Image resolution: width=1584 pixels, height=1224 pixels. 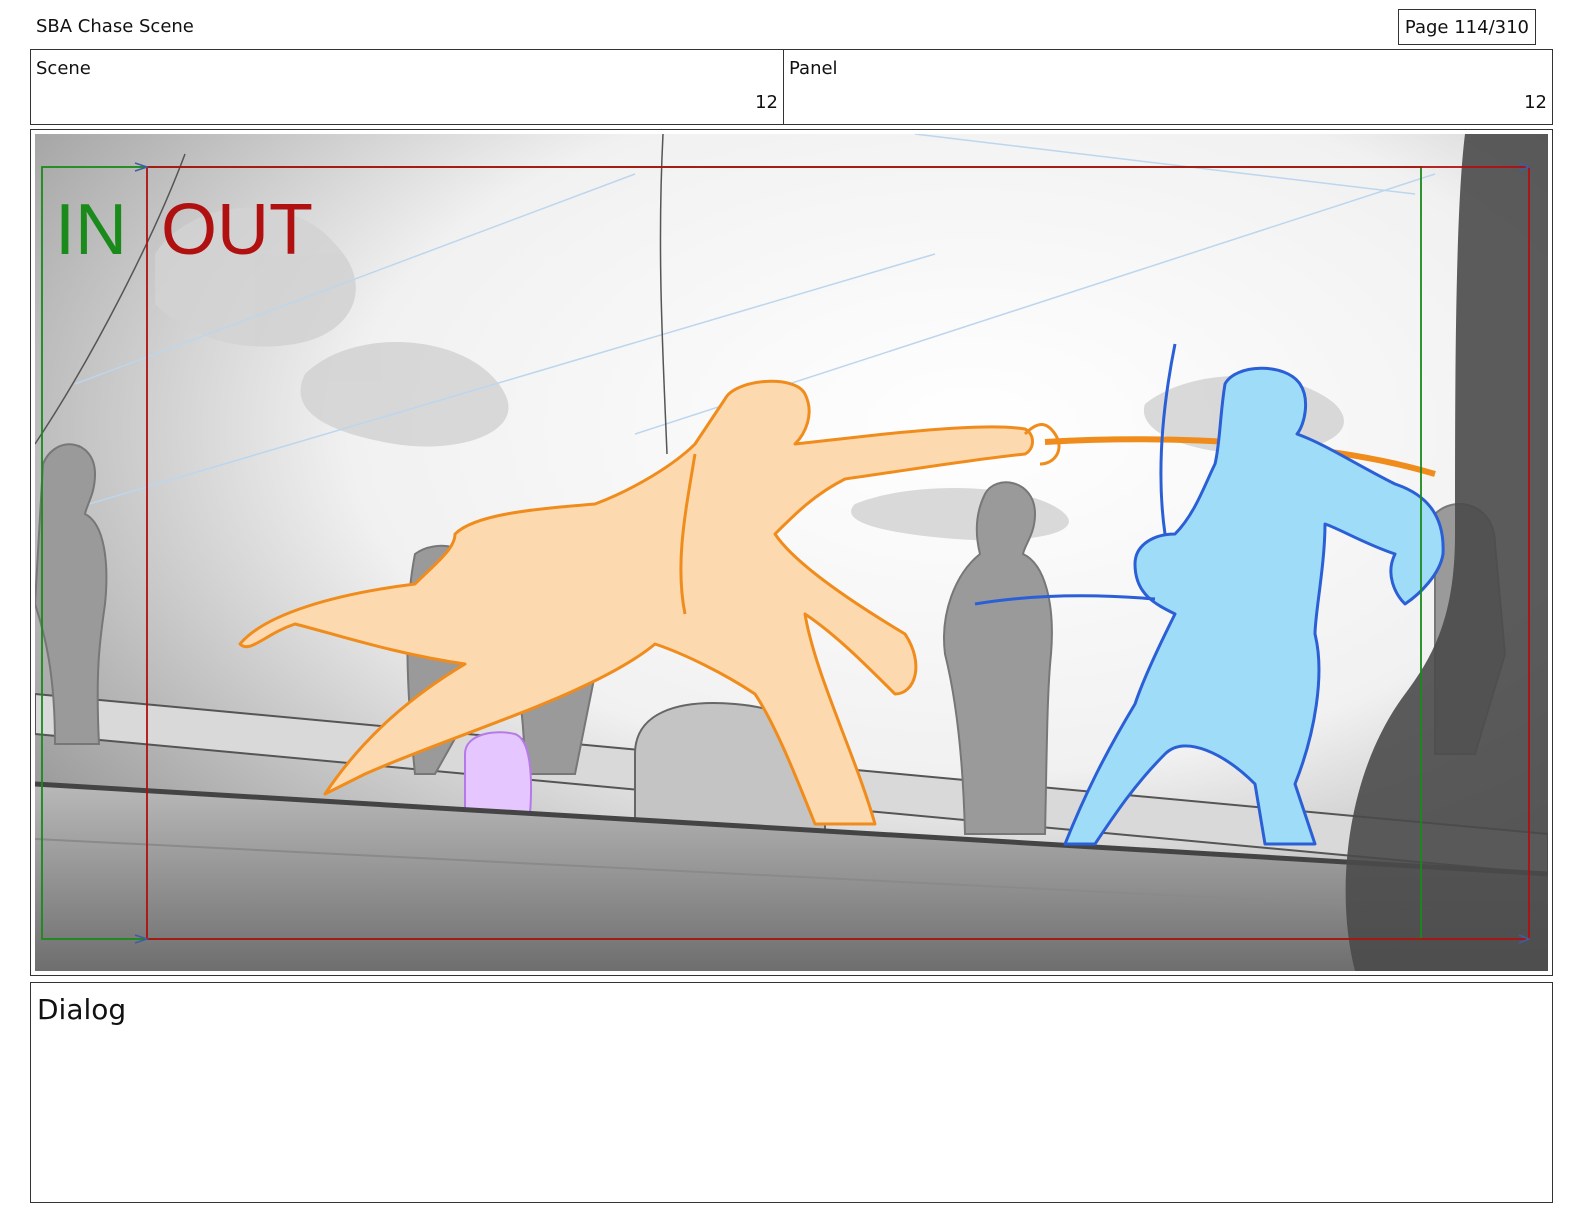 I want to click on panel-label: Panel, so click(x=813, y=68).